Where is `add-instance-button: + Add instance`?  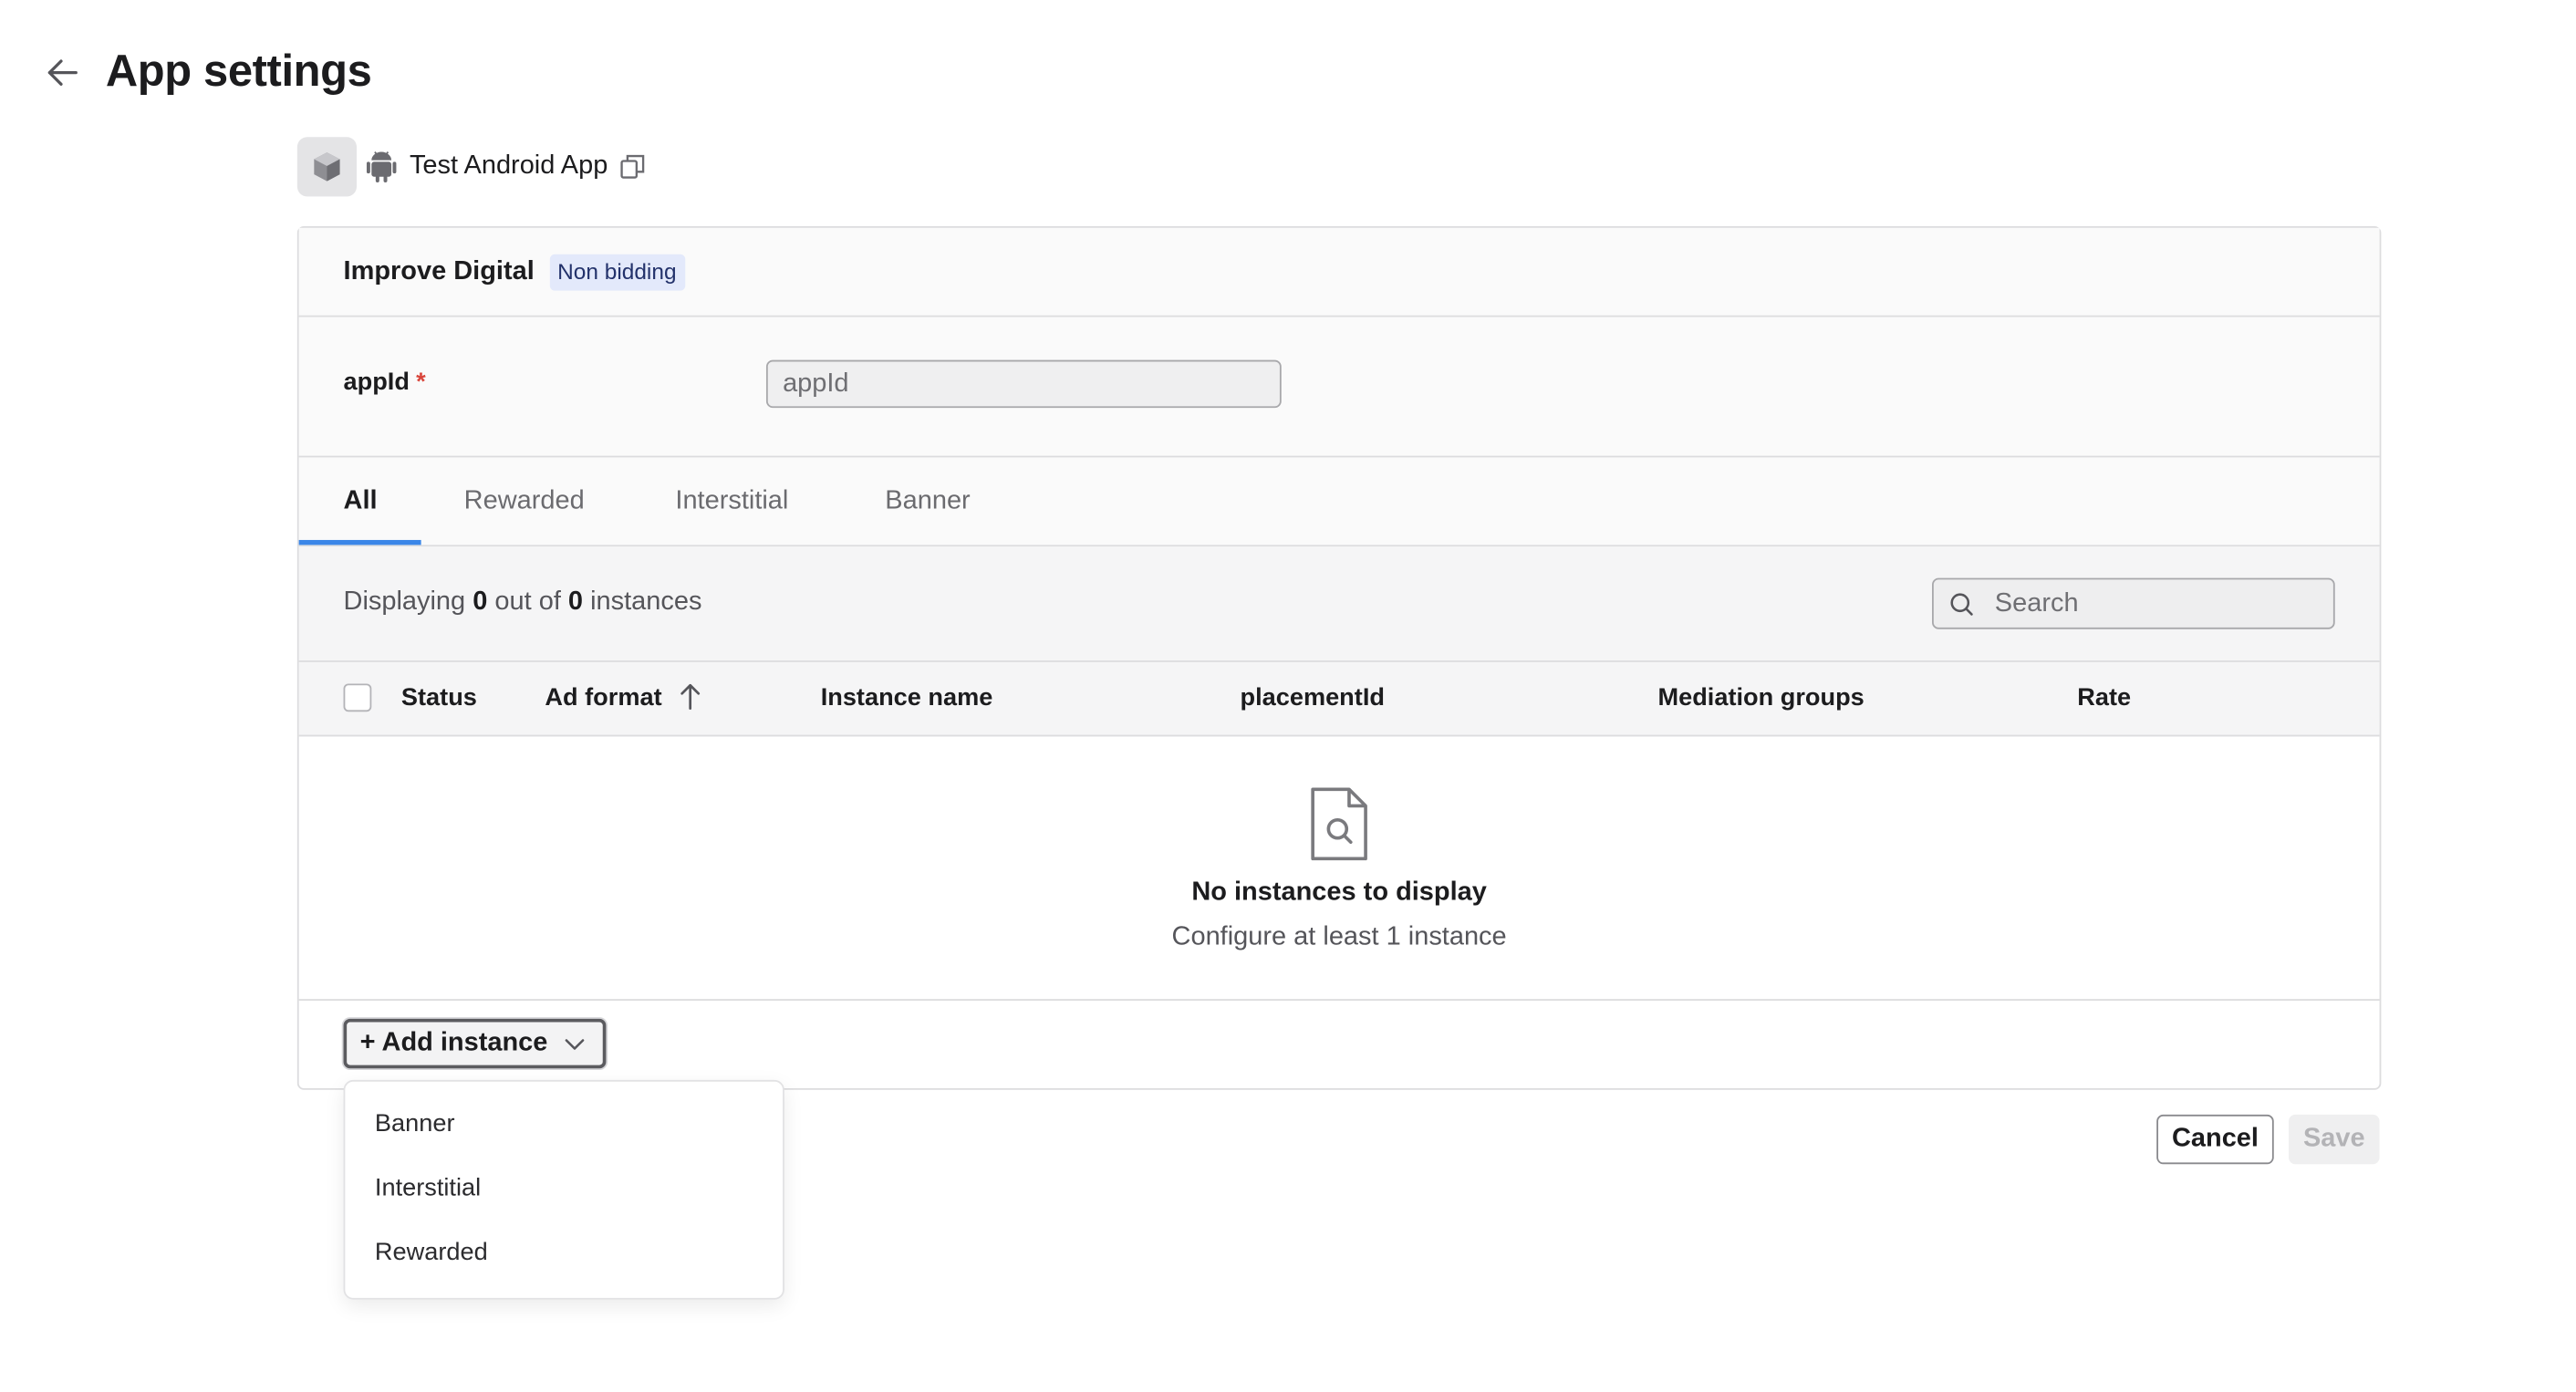 add-instance-button: + Add instance is located at coordinates (475, 1043).